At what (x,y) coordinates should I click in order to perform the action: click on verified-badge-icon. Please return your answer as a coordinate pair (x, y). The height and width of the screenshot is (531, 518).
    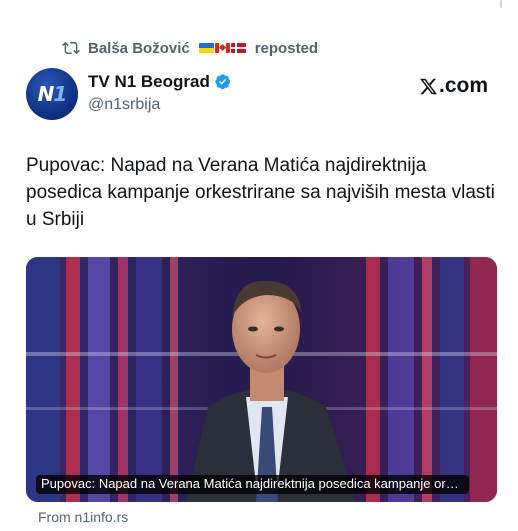
    Looking at the image, I should click on (223, 82).